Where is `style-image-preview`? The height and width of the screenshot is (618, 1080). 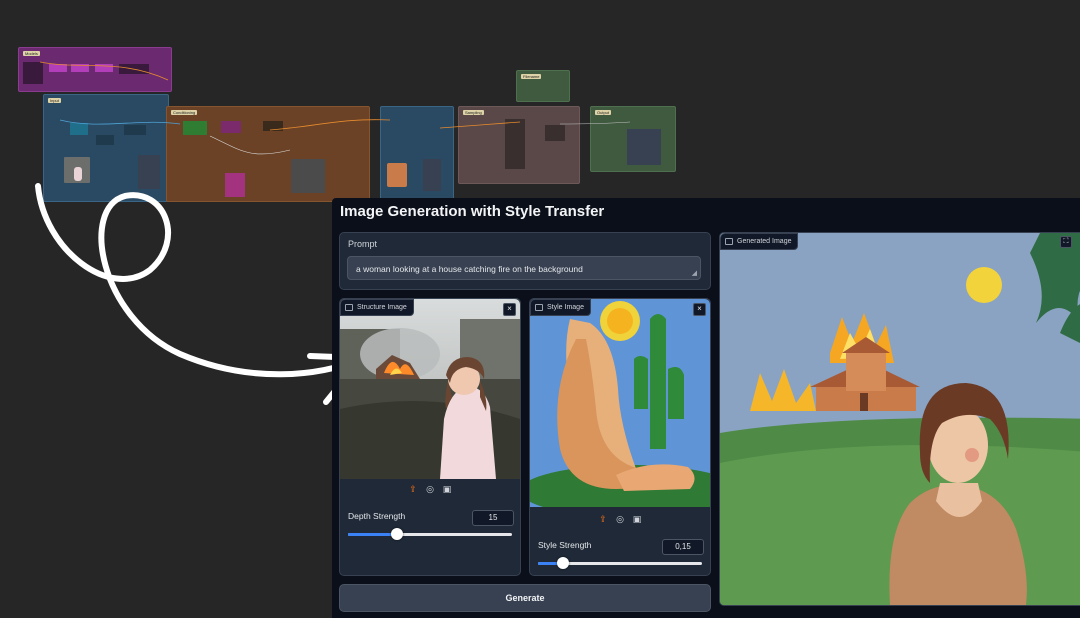
style-image-preview is located at coordinates (620, 403).